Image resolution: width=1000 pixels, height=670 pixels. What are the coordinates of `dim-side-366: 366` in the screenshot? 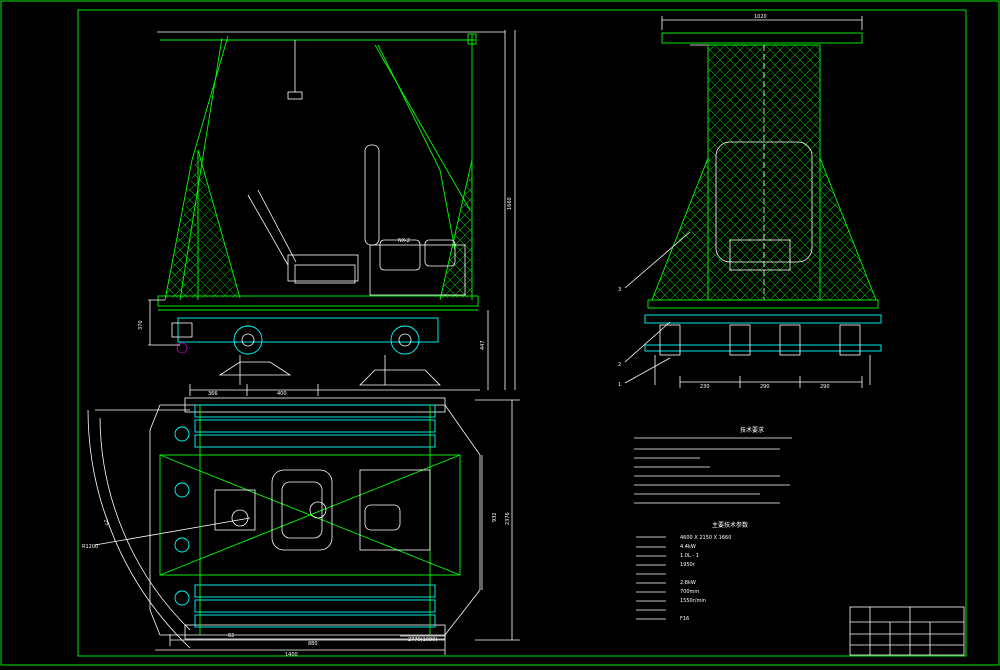 It's located at (213, 394).